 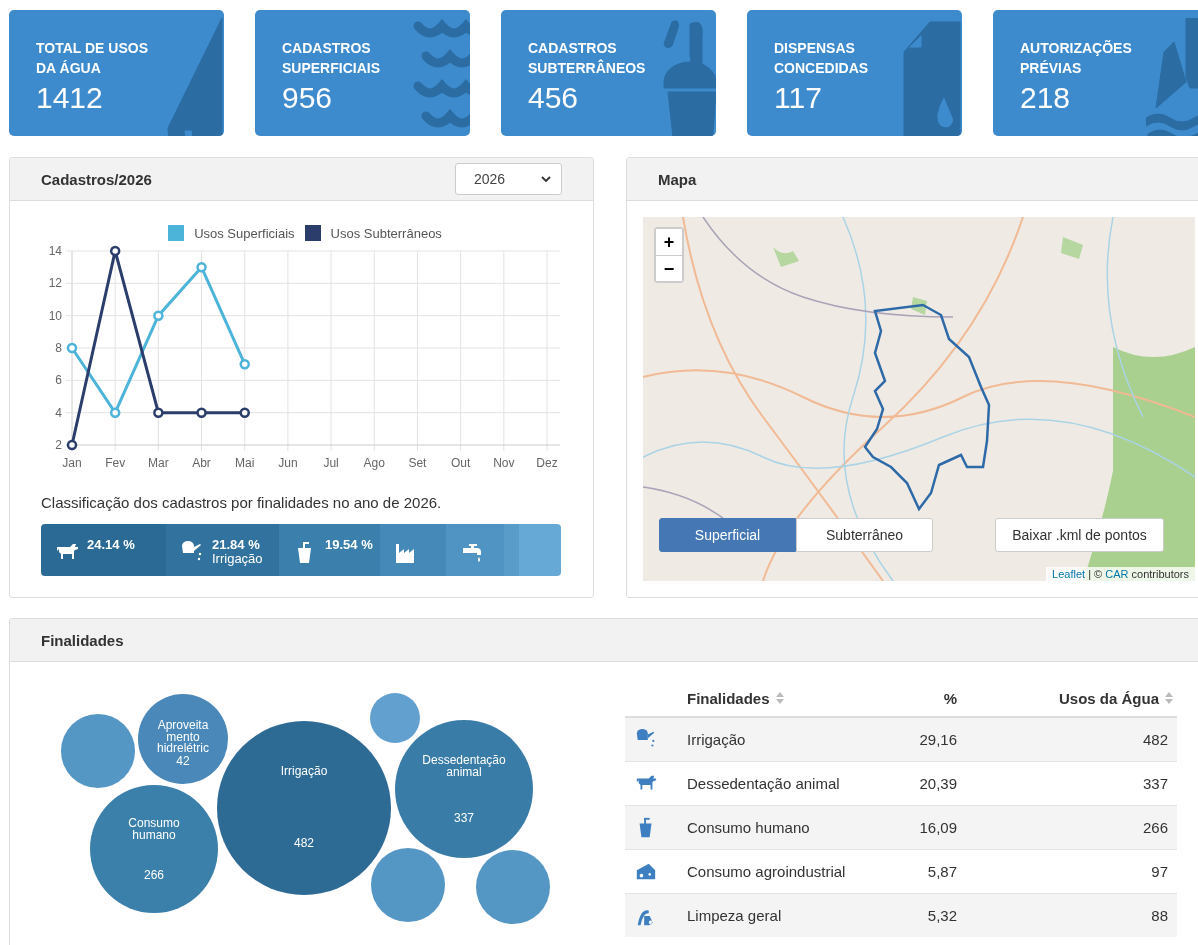 I want to click on axis-label: Nov, so click(x=504, y=463).